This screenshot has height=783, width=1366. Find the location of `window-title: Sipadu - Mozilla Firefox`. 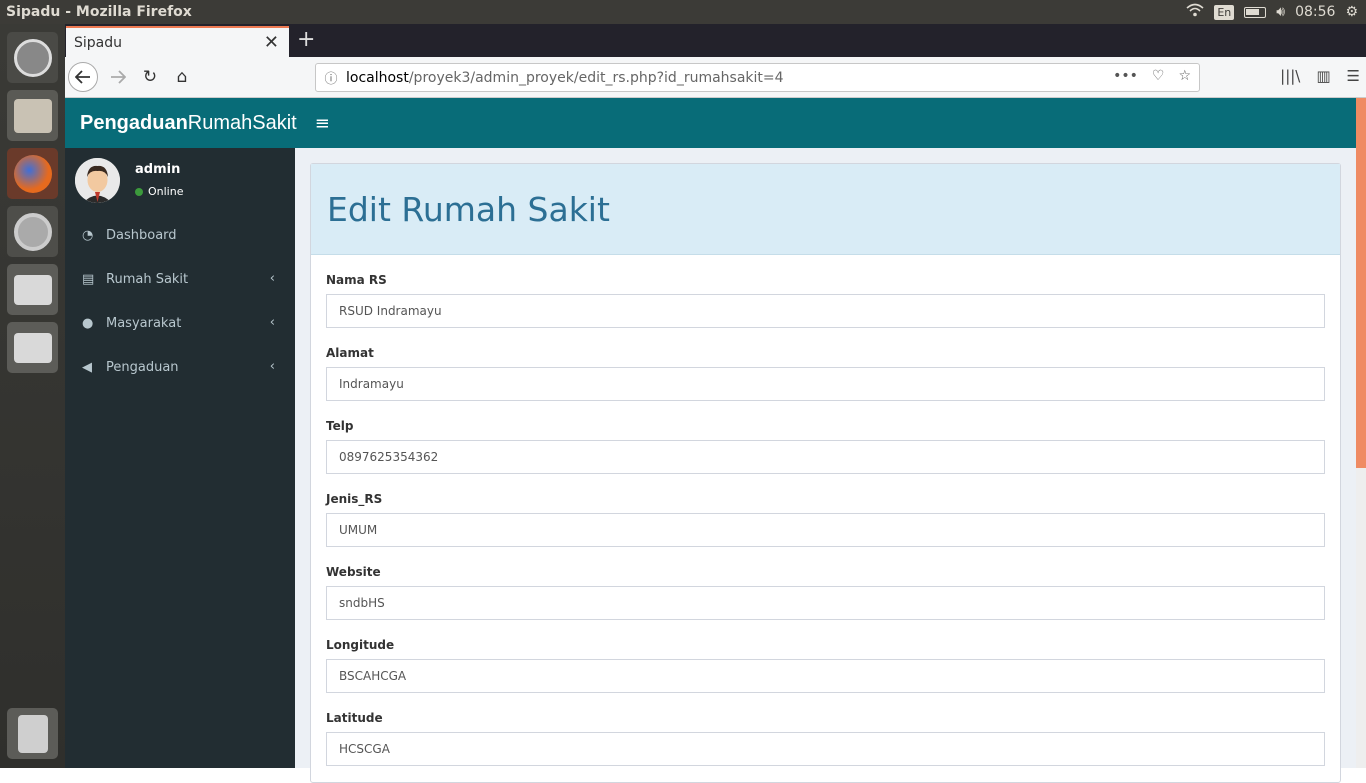

window-title: Sipadu - Mozilla Firefox is located at coordinates (99, 12).